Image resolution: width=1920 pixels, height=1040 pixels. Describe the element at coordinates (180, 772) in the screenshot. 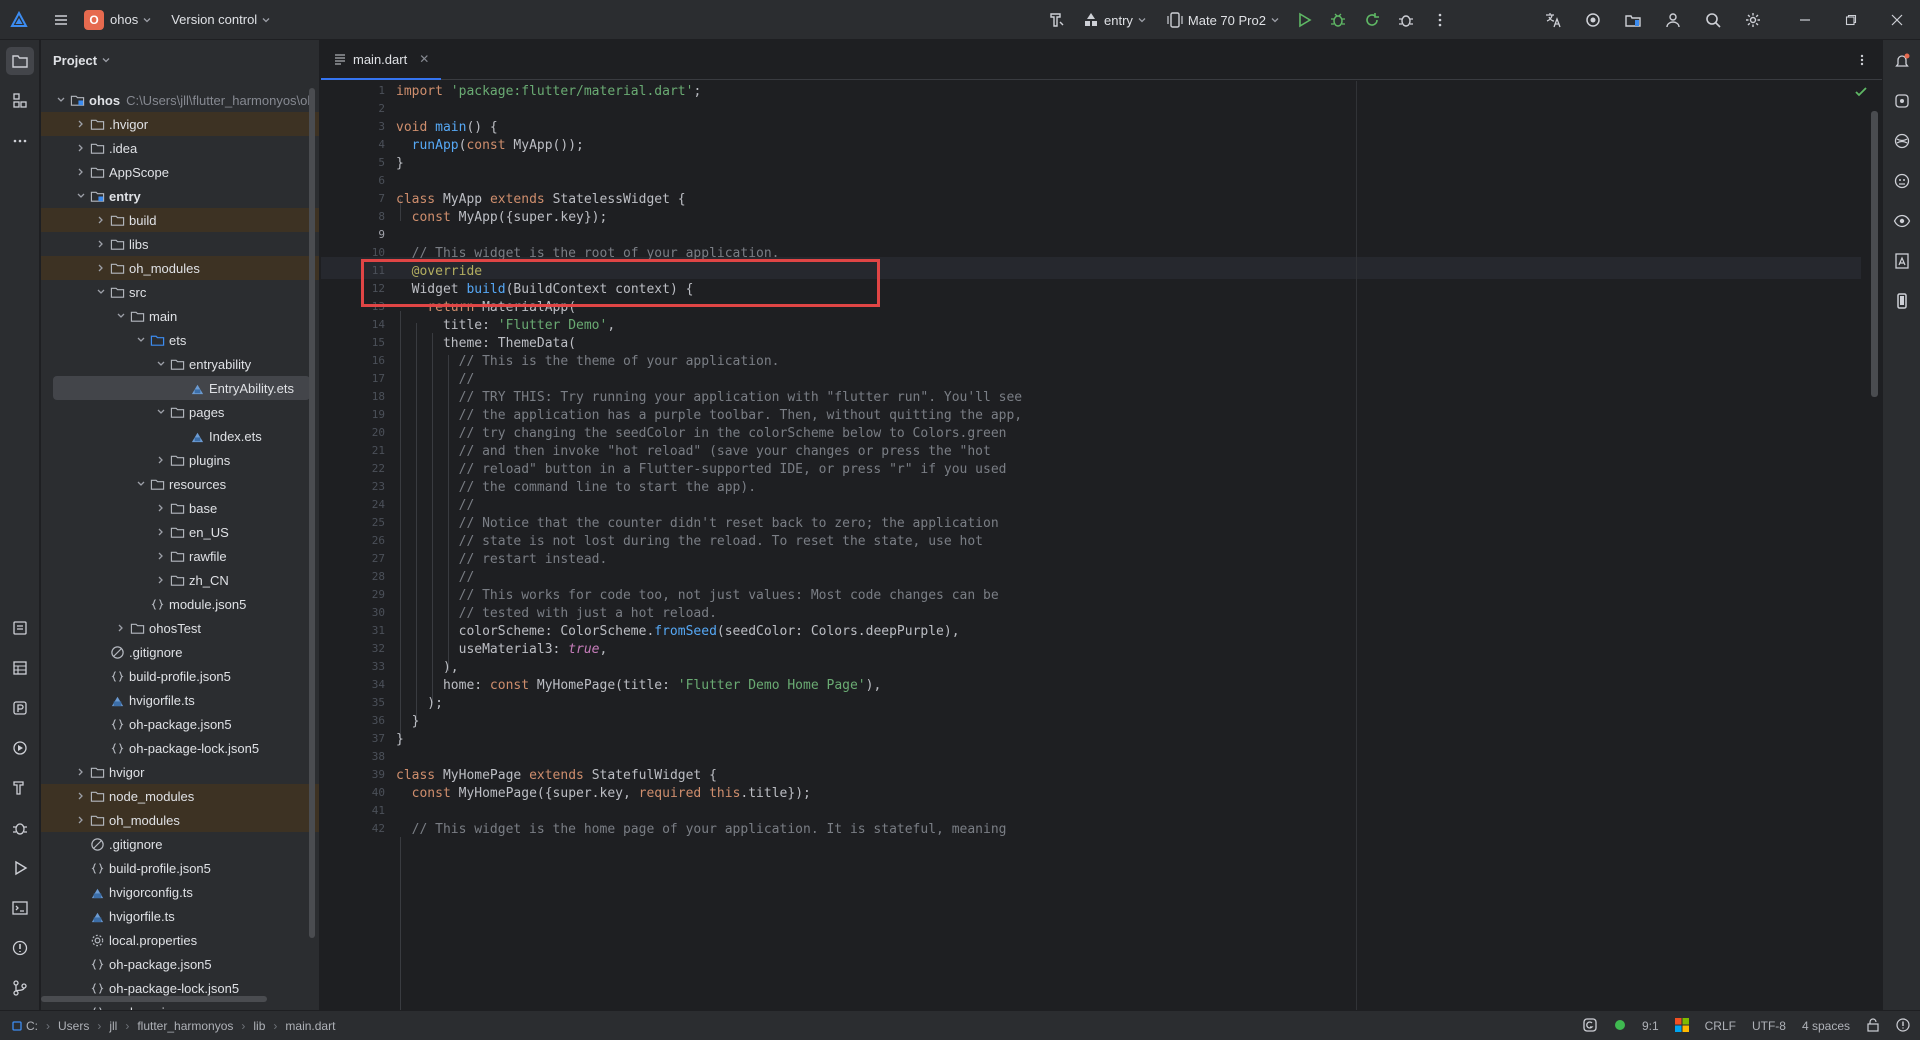

I see `tree-item: hvigor` at that location.